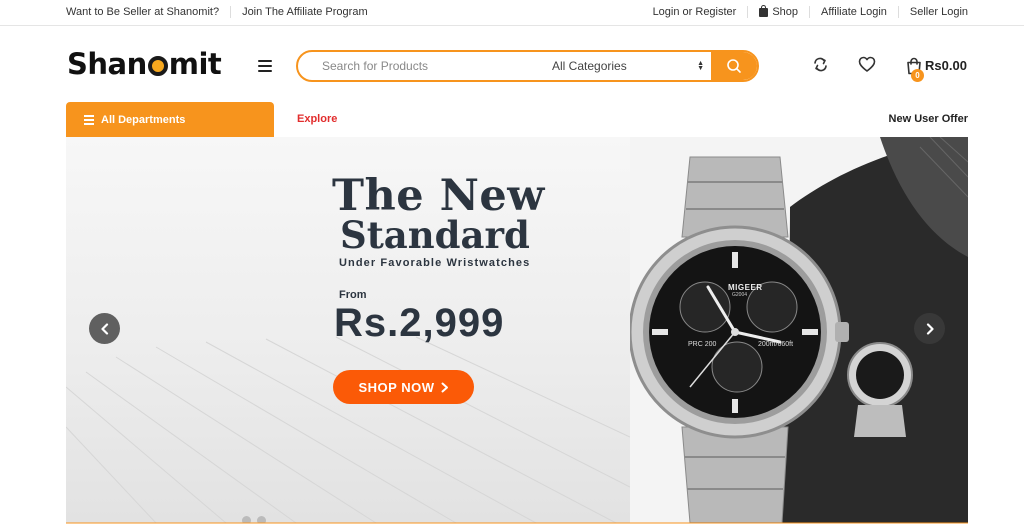 The image size is (1024, 531). What do you see at coordinates (917, 75) in the screenshot?
I see `cart-count-badge: 0` at bounding box center [917, 75].